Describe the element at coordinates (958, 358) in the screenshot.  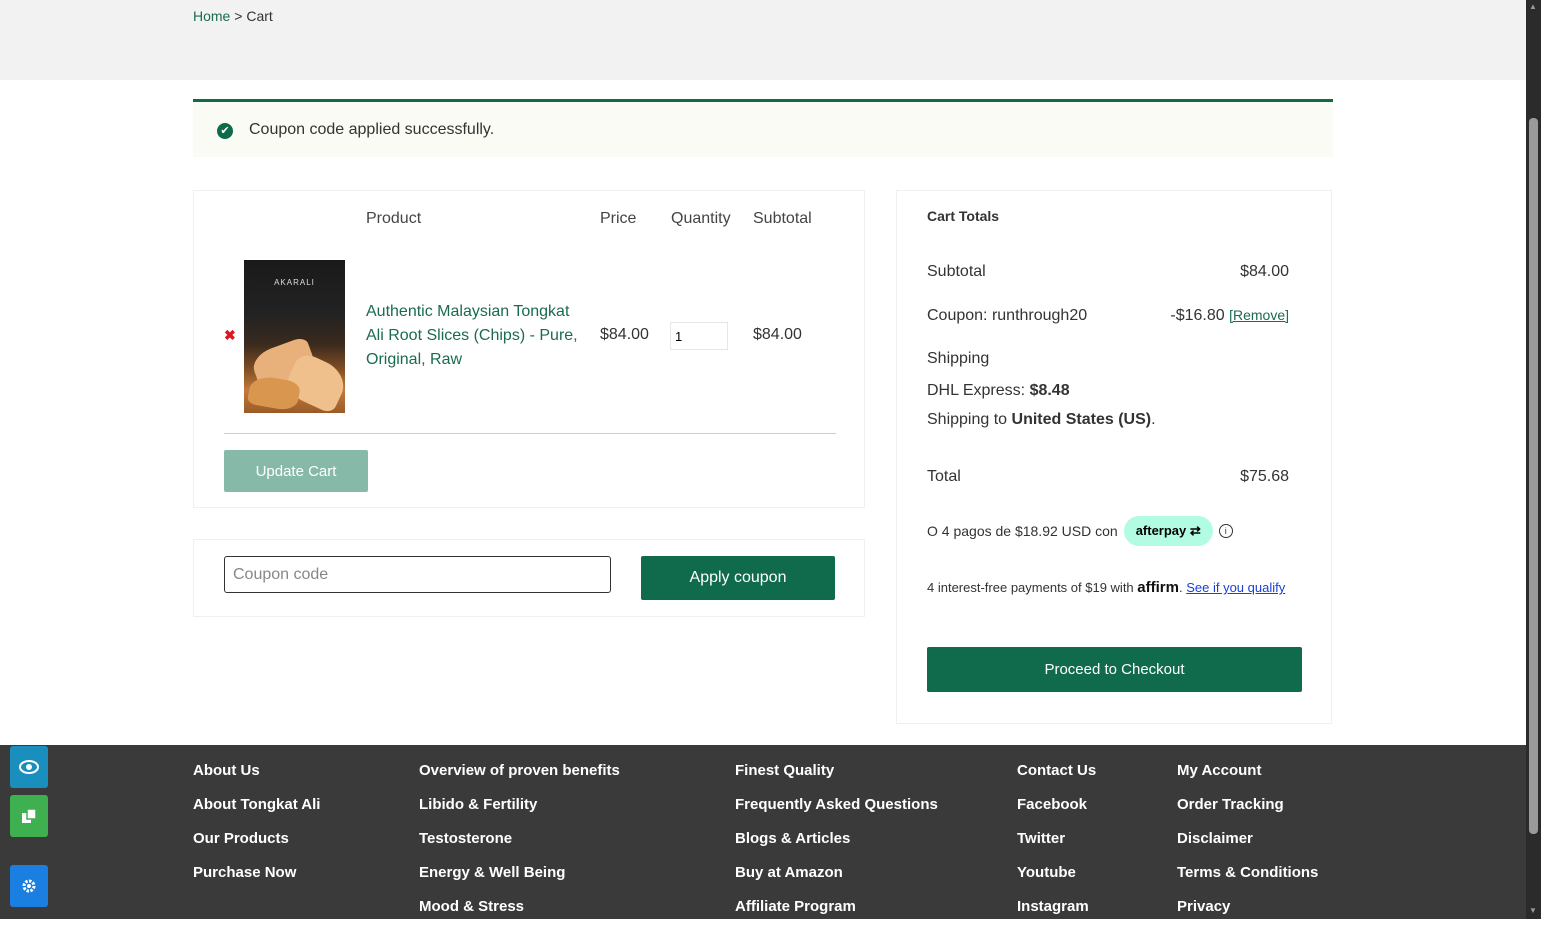
I see `shipping-label: Shipping` at that location.